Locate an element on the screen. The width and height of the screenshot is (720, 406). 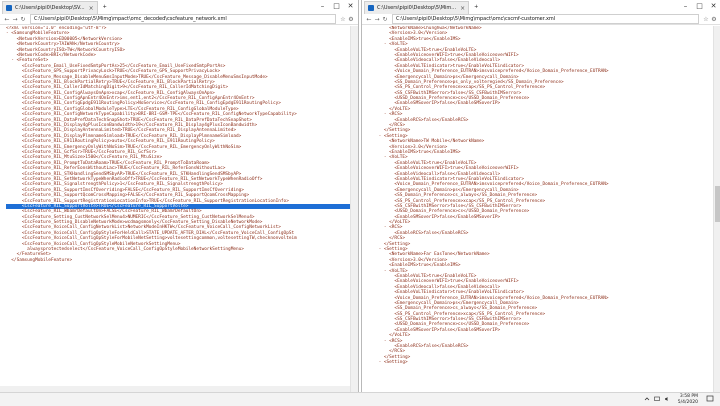
chevron-up-icon is located at coordinates (647, 399).